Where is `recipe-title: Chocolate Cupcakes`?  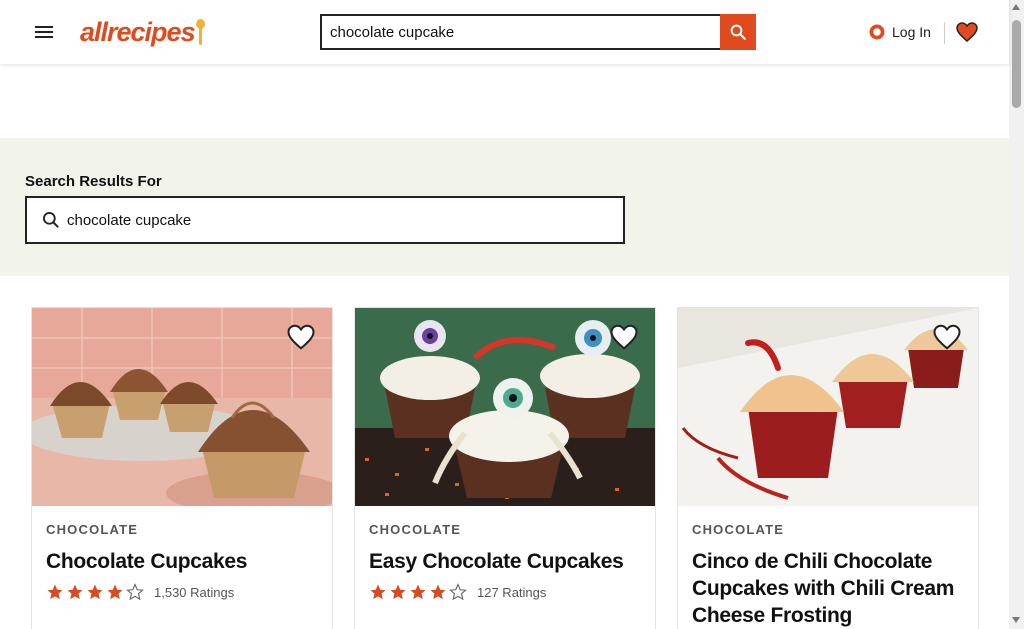 recipe-title: Chocolate Cupcakes is located at coordinates (183, 561).